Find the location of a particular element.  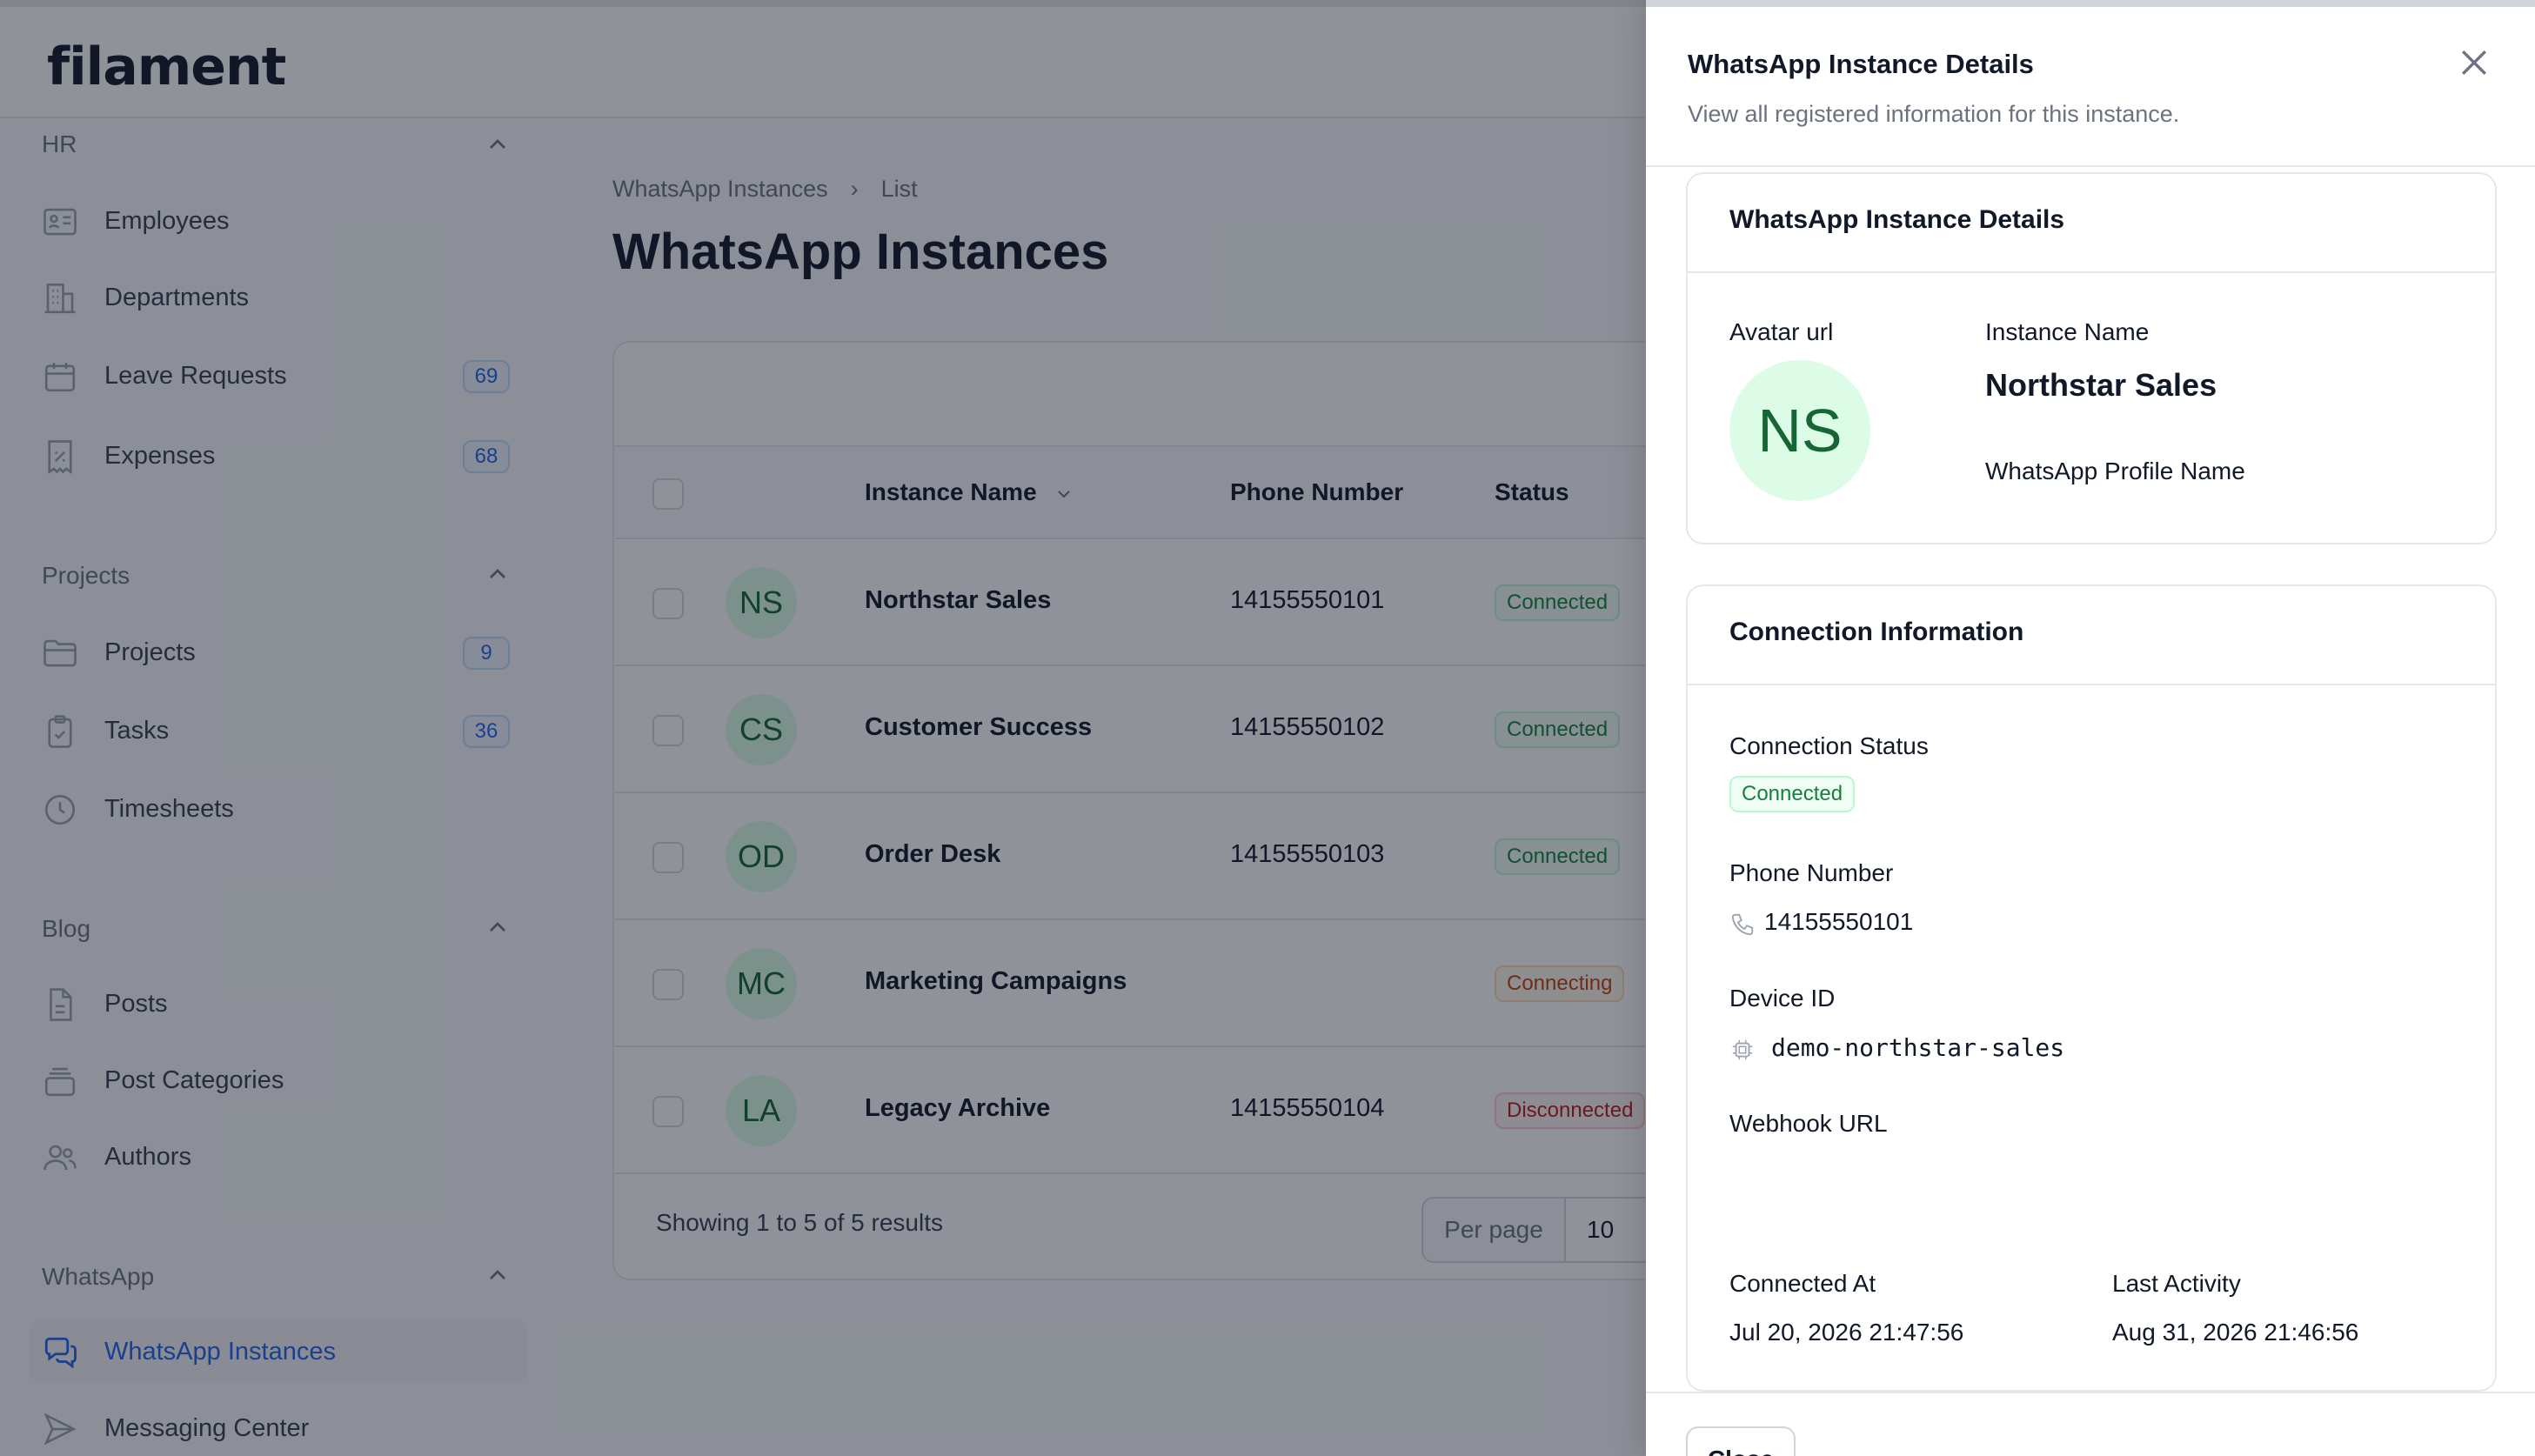

device-id-value: demo-northstar-sales is located at coordinates (1918, 1047).